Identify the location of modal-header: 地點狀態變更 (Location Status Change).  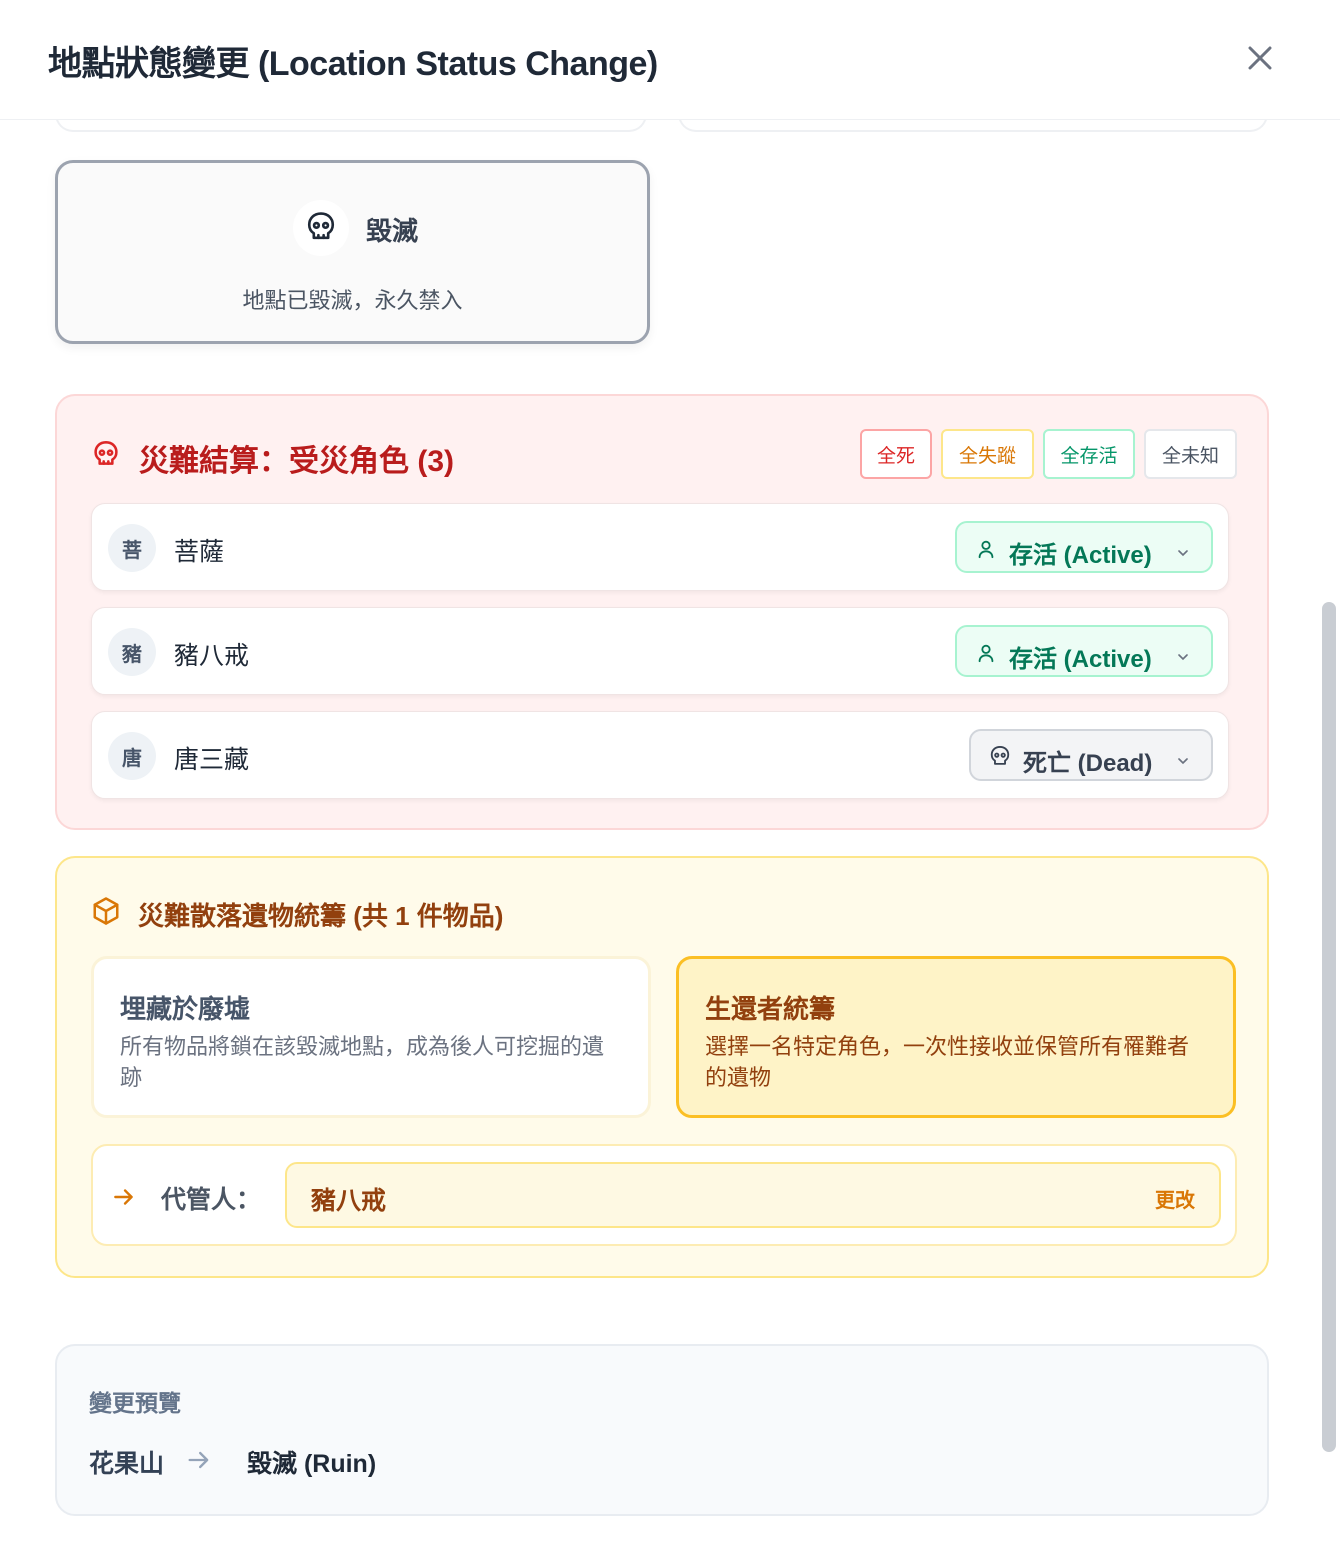
(670, 60).